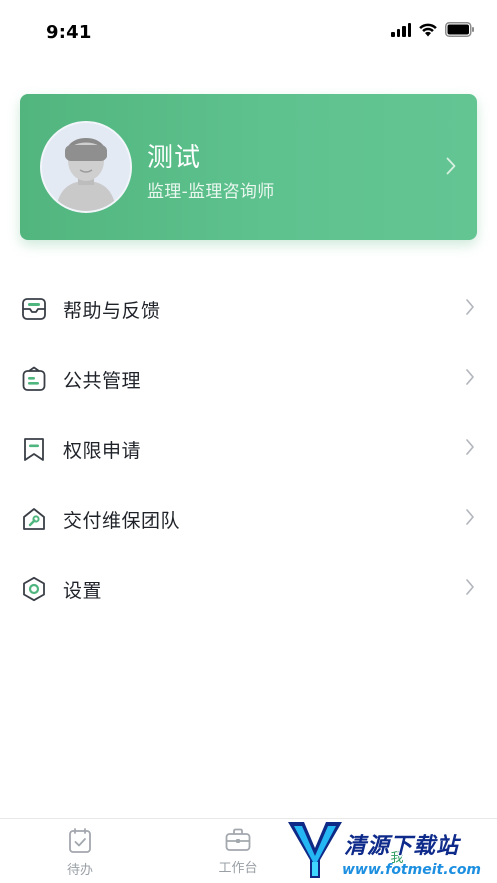  Describe the element at coordinates (34, 519) in the screenshot. I see `maintenance-icon` at that location.